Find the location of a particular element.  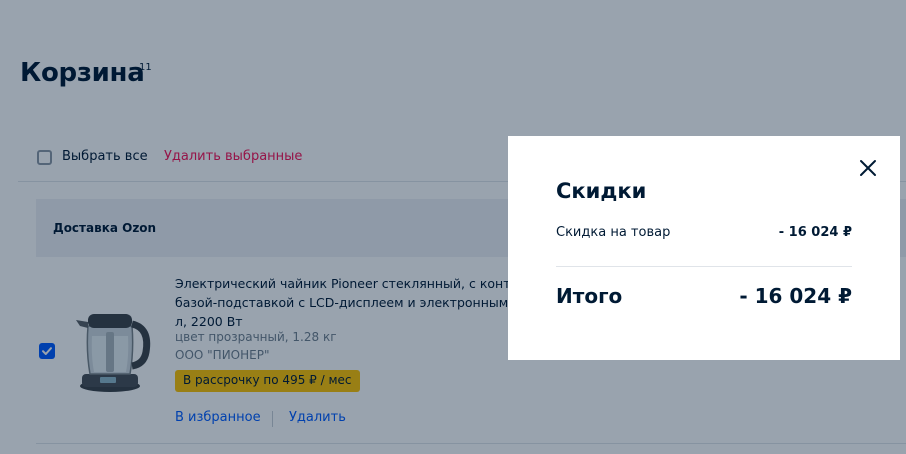

total-label: Итого is located at coordinates (589, 296).